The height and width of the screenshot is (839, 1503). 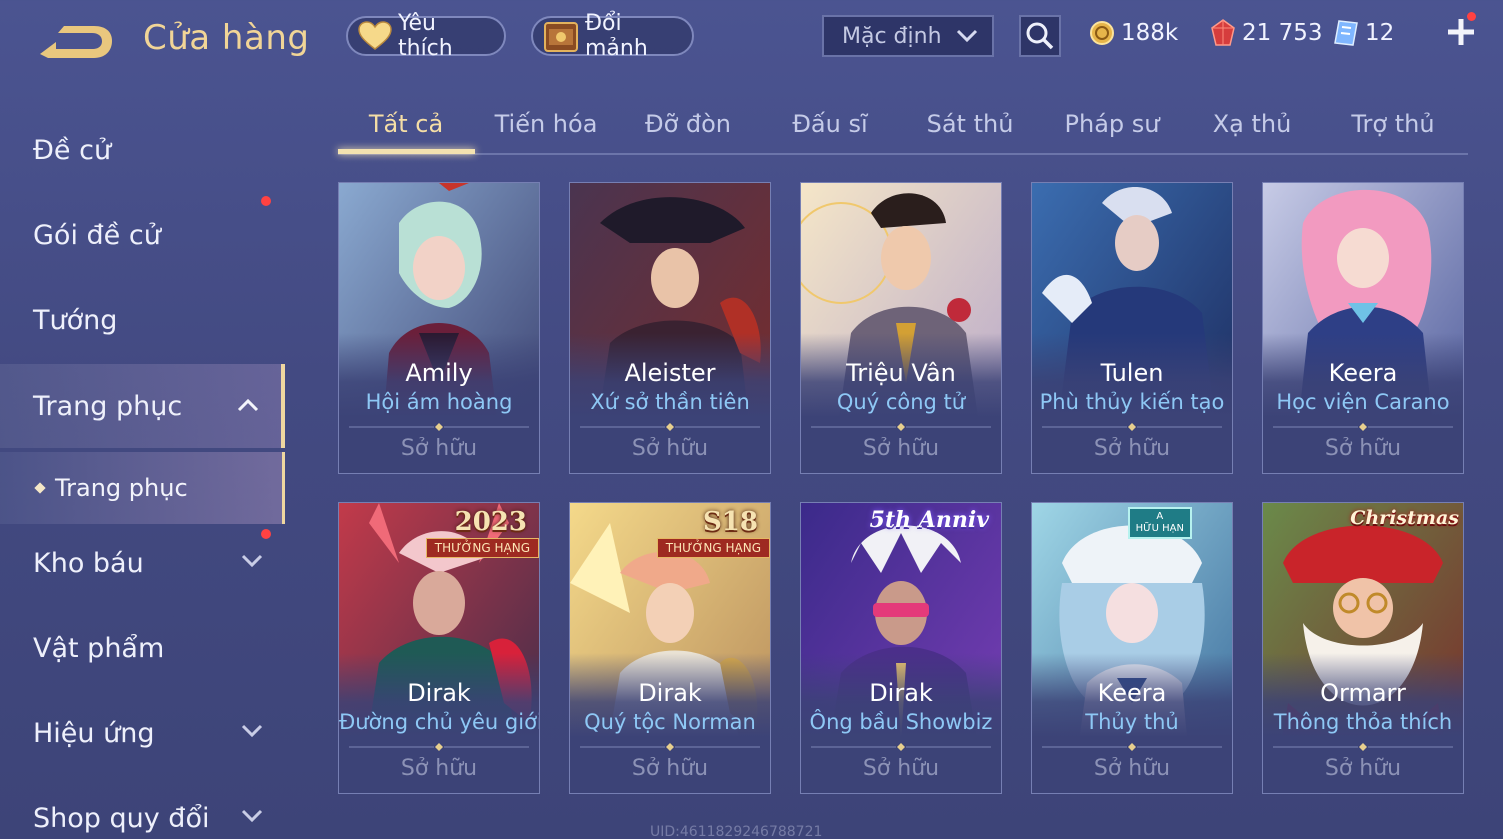 I want to click on tab-support: Trợ thủ, so click(x=1392, y=124).